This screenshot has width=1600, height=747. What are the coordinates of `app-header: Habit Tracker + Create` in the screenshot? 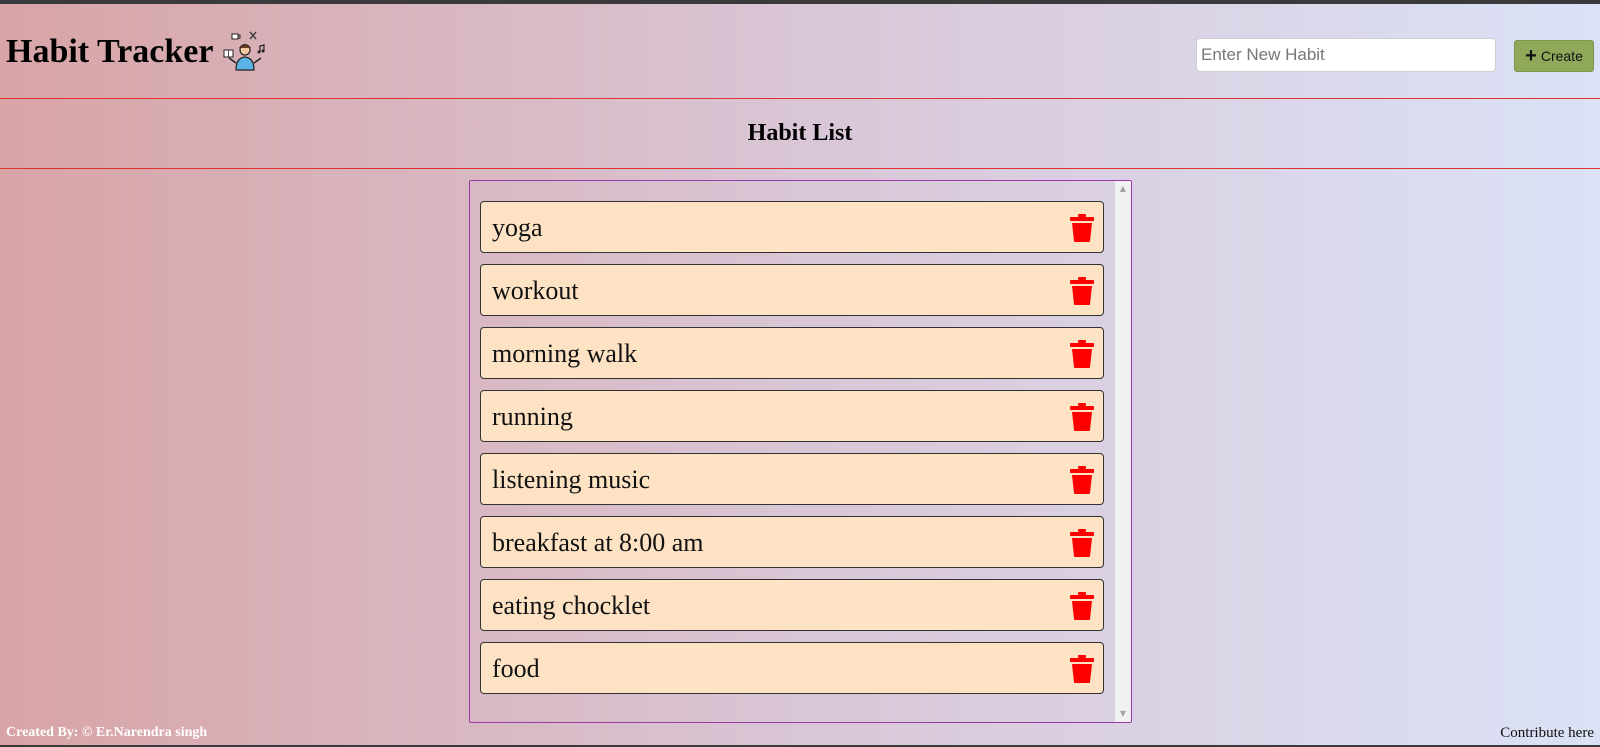 It's located at (800, 51).